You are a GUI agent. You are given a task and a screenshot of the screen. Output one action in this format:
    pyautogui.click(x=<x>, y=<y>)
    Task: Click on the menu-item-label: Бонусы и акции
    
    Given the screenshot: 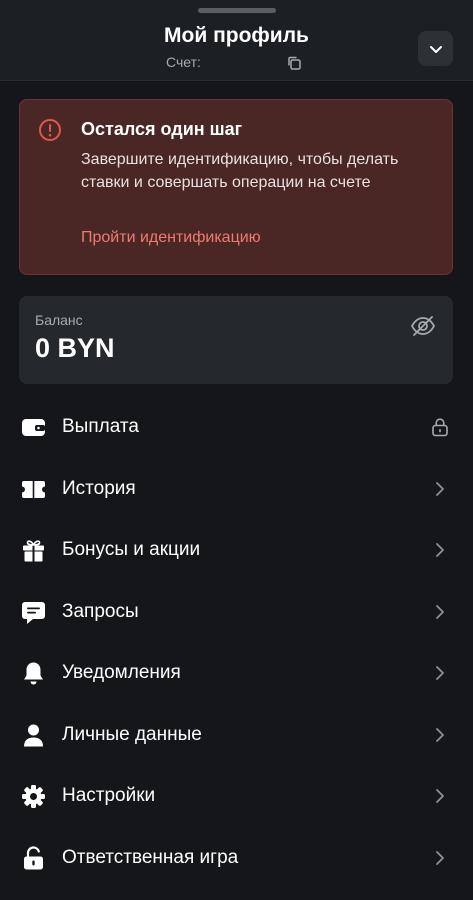 What is the action you would take?
    pyautogui.click(x=131, y=549)
    